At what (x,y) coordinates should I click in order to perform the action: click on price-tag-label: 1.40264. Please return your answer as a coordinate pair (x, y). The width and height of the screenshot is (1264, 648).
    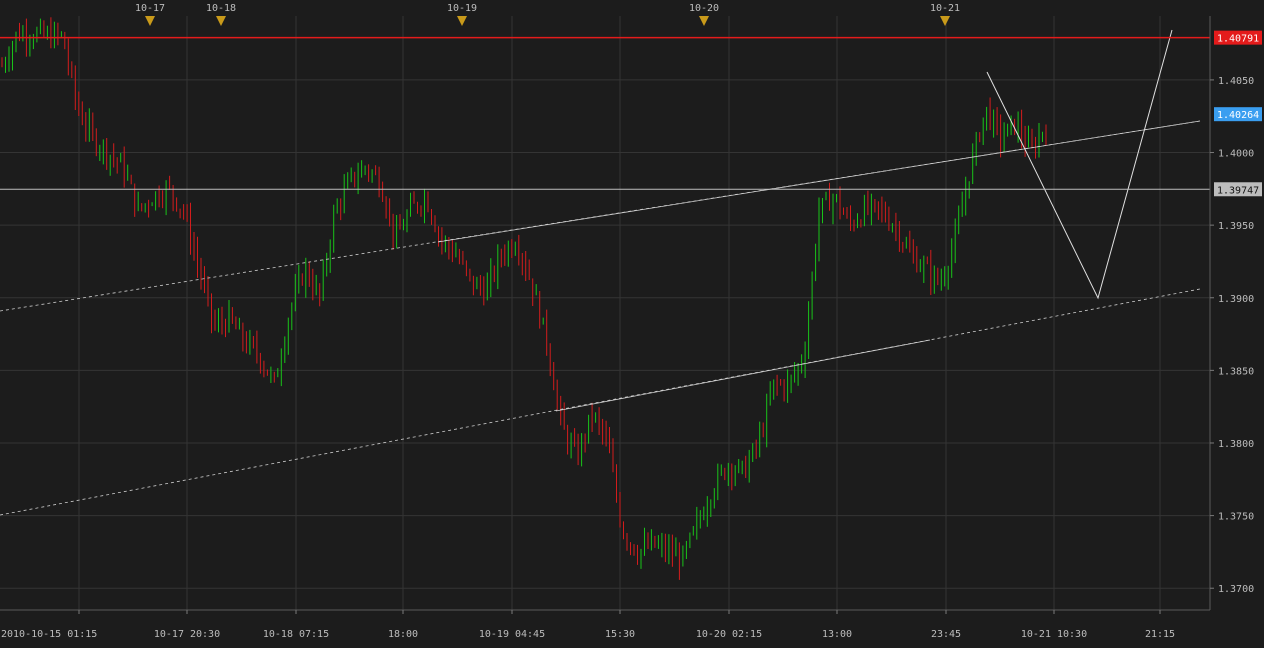
    Looking at the image, I should click on (1238, 115).